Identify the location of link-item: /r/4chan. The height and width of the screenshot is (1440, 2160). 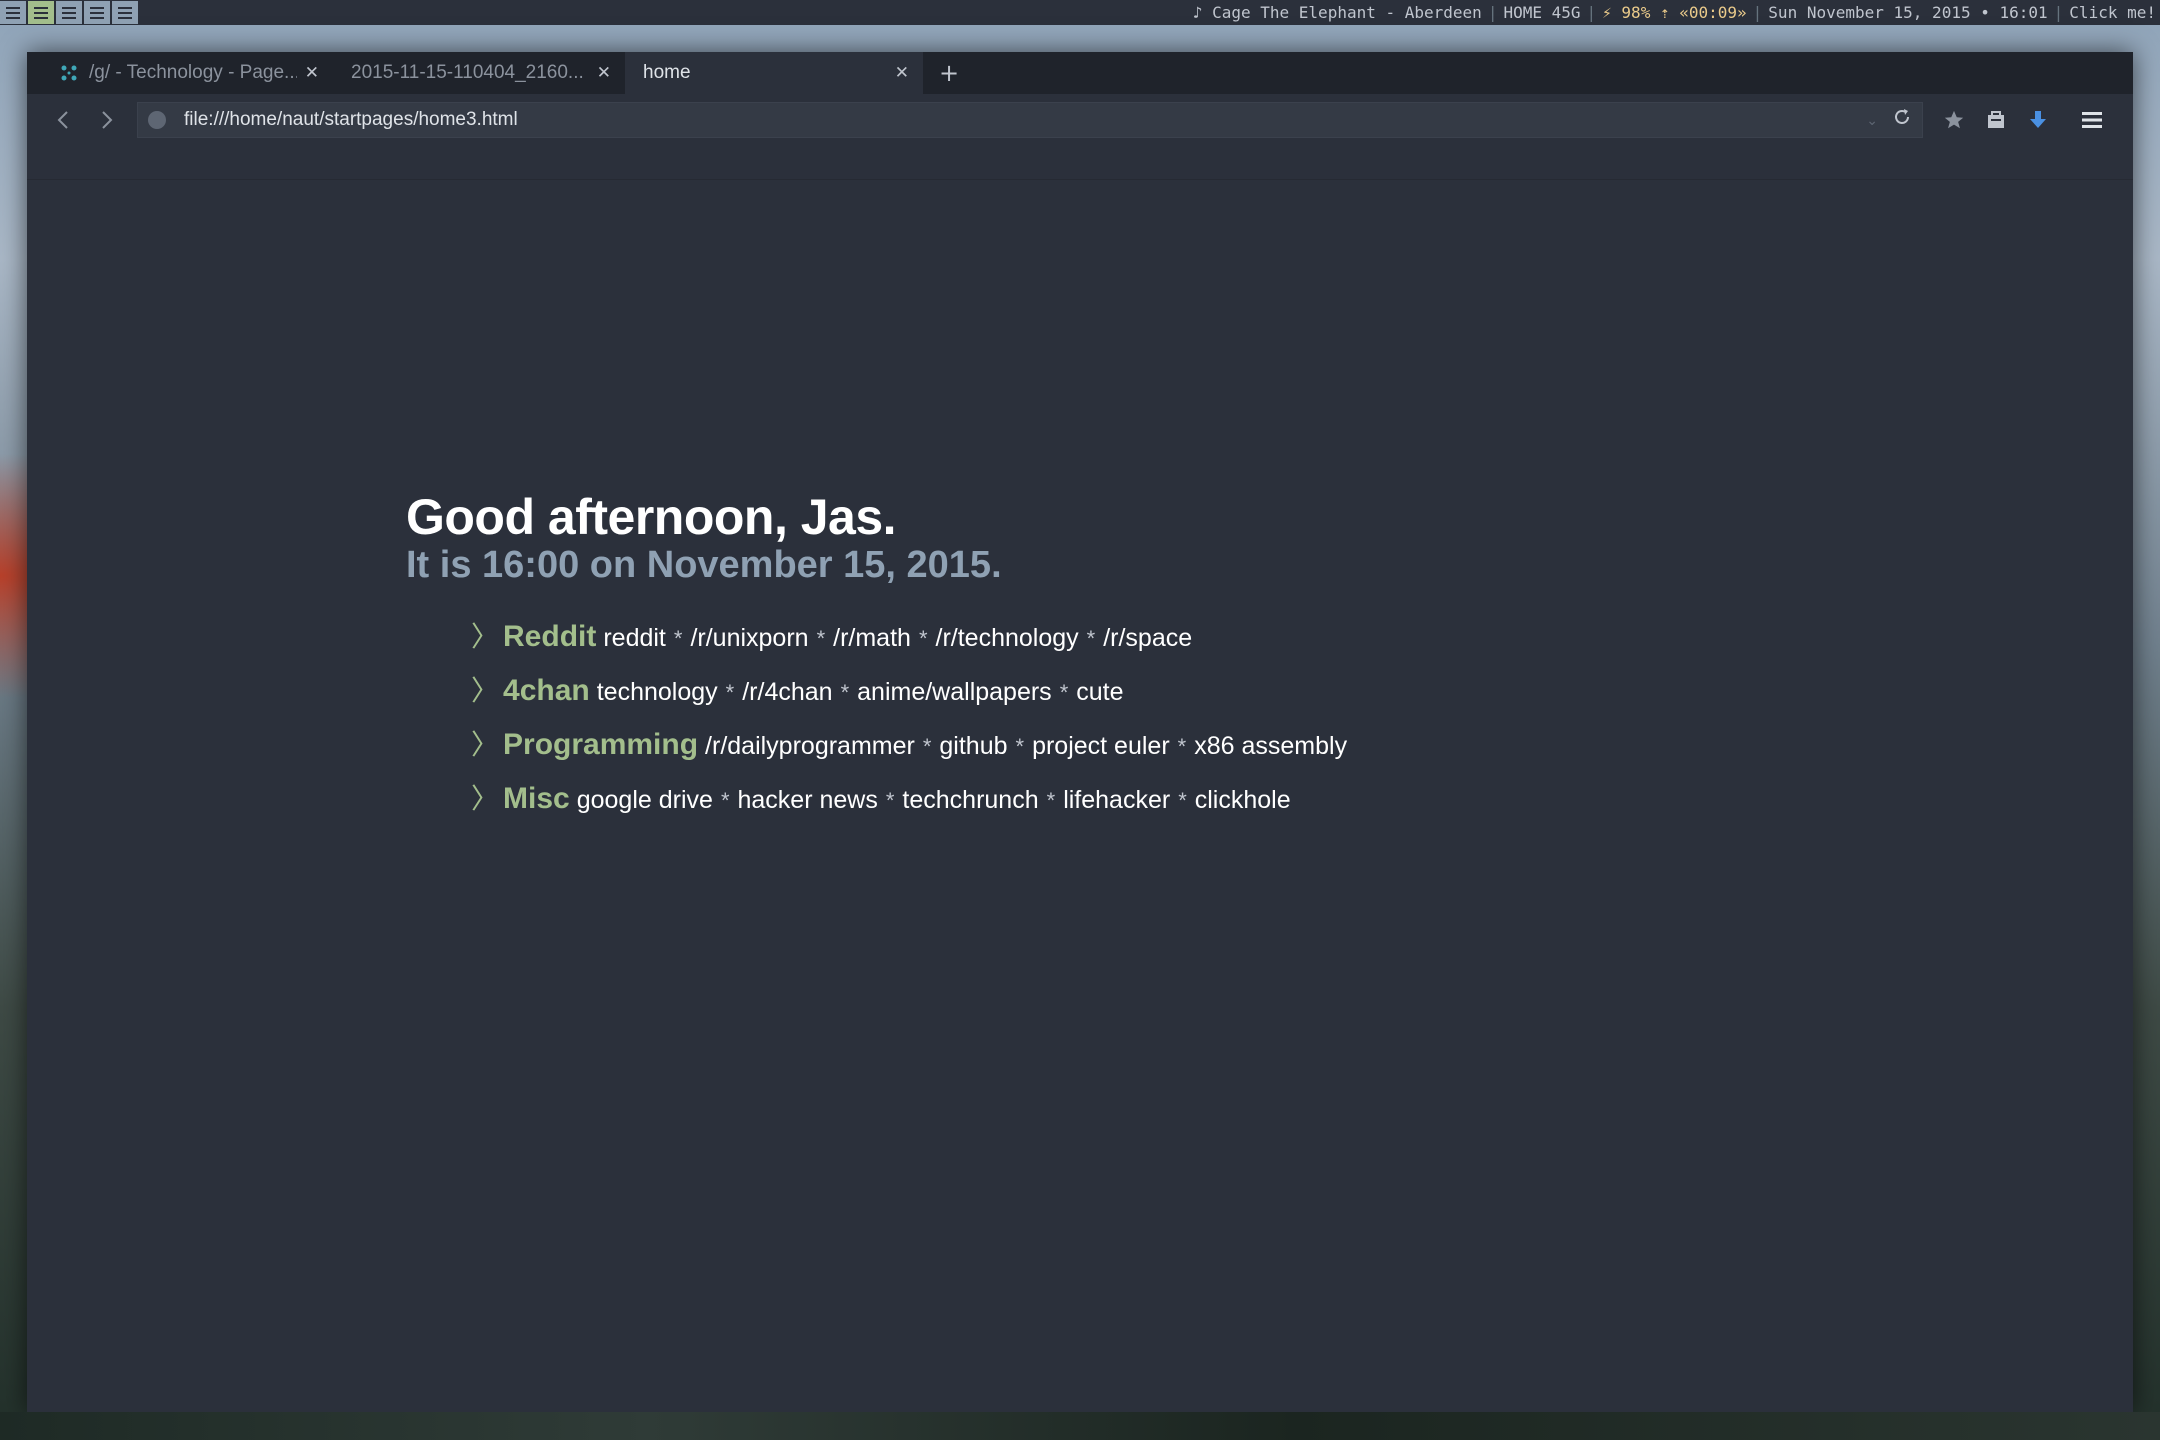
(787, 692).